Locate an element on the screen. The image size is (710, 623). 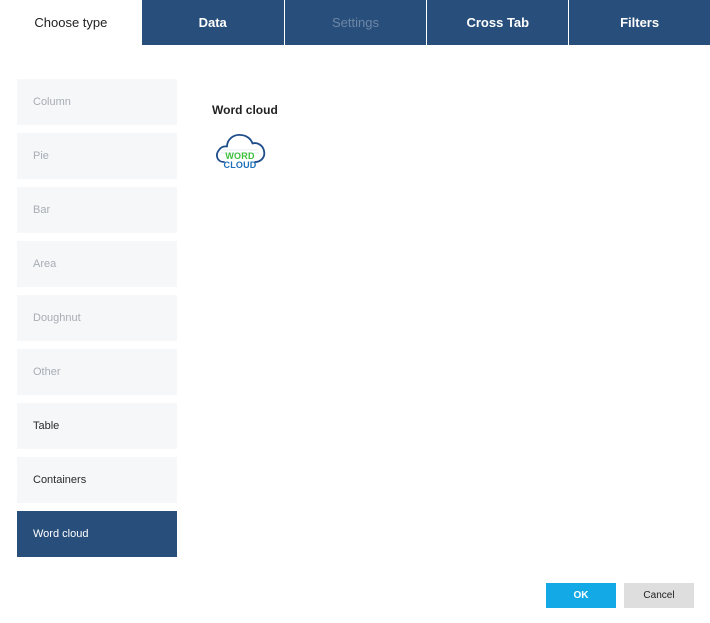
tab-settings: Settings is located at coordinates (355, 22).